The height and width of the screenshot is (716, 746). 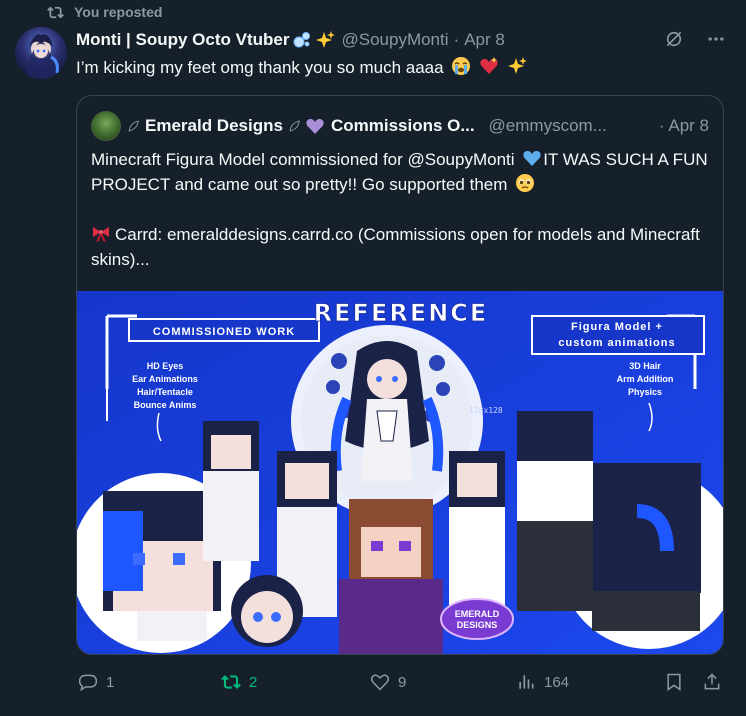 I want to click on reply-button: 1, so click(x=96, y=682).